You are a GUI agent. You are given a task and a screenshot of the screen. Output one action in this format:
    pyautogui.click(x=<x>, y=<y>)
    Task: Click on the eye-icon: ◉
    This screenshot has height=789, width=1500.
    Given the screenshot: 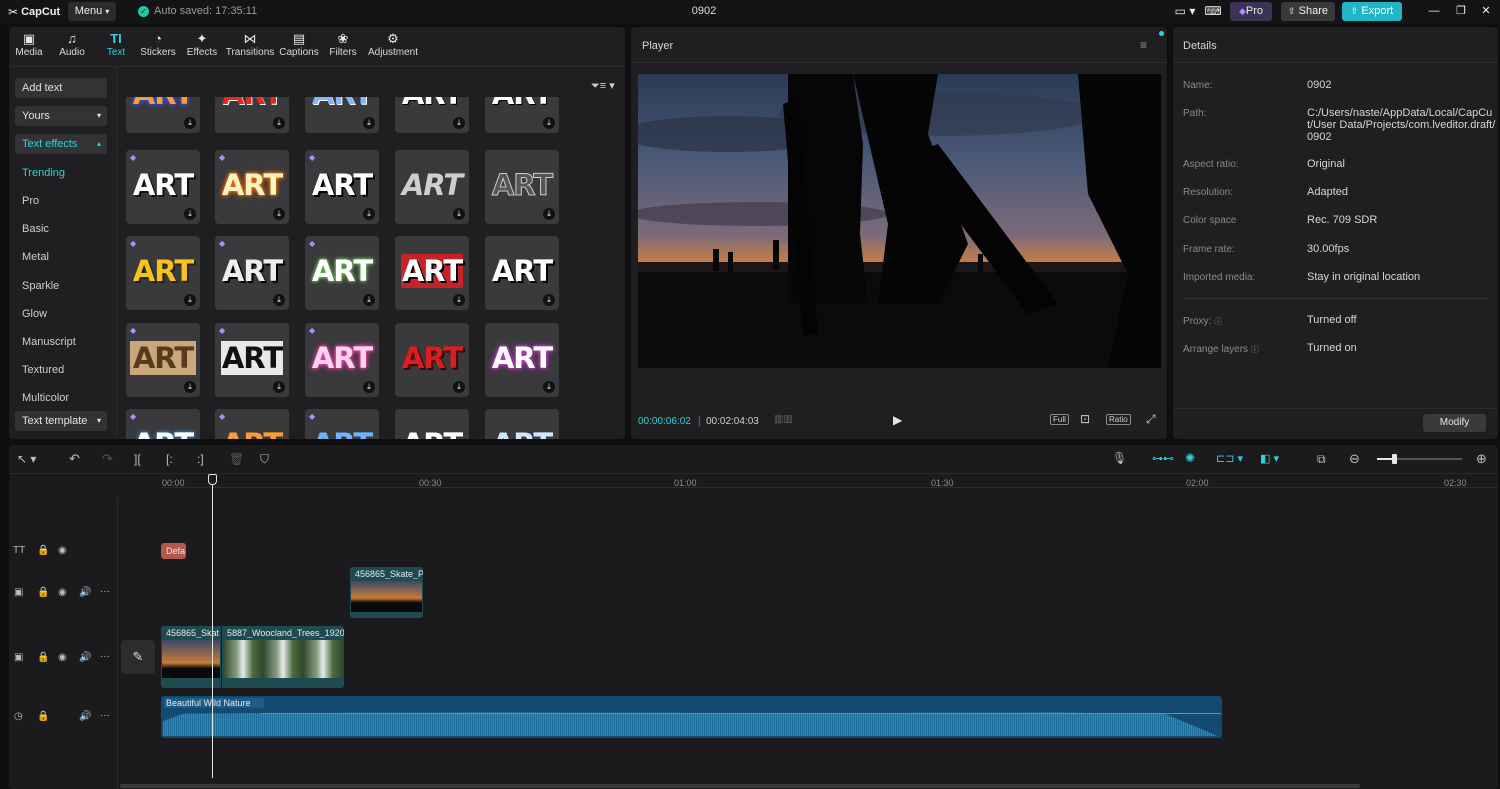 What is the action you would take?
    pyautogui.click(x=62, y=592)
    